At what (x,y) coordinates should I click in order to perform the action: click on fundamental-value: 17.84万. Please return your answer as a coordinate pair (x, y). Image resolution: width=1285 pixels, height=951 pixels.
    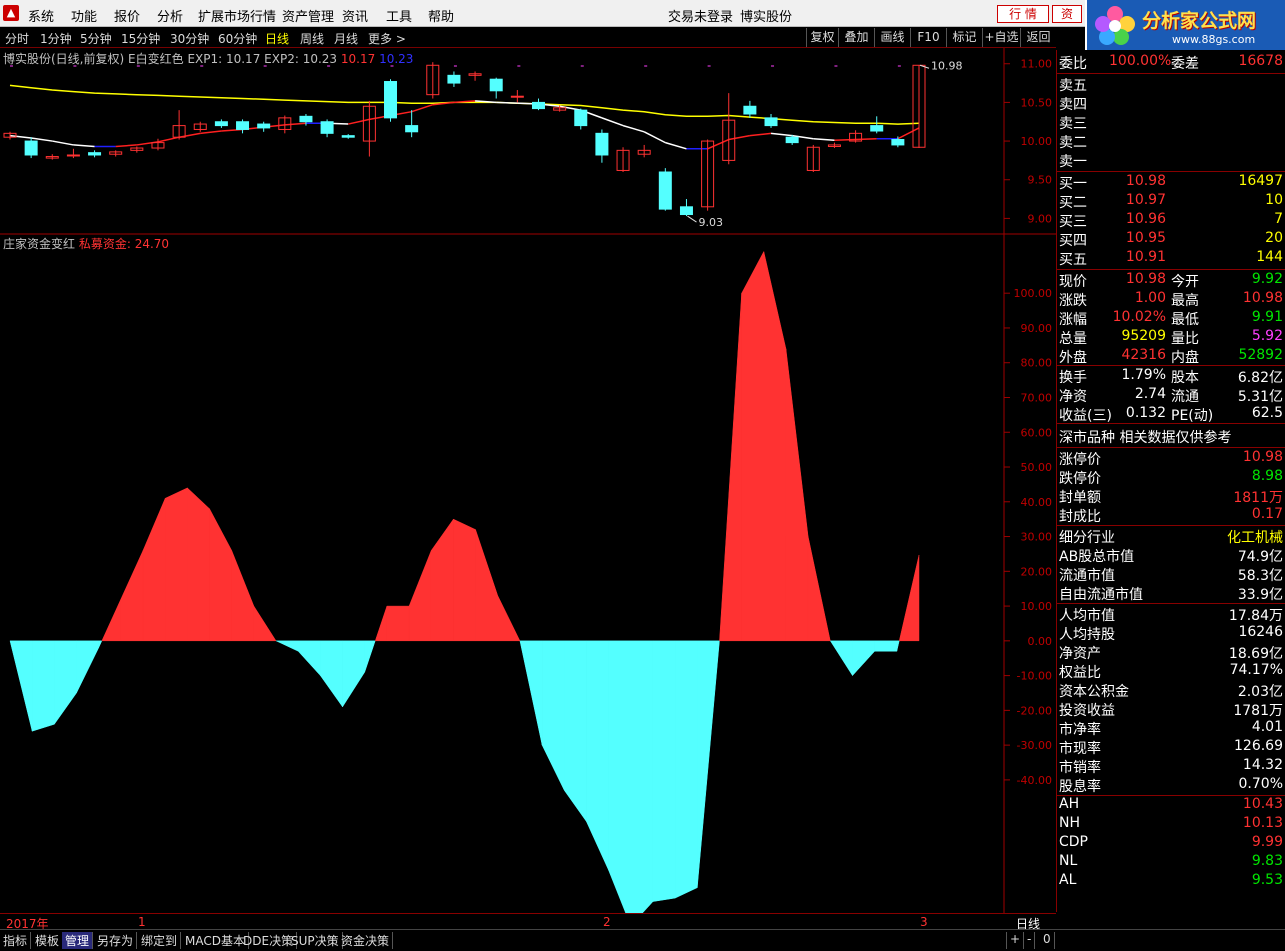
    Looking at the image, I should click on (1255, 616).